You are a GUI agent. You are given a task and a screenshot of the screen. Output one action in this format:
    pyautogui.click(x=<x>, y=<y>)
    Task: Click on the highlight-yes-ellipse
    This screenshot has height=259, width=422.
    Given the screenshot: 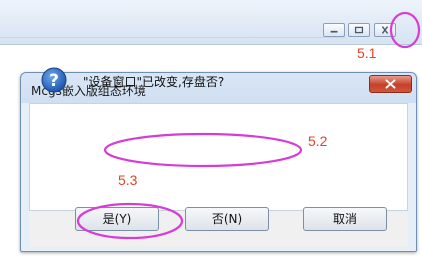 What is the action you would take?
    pyautogui.click(x=130, y=221)
    